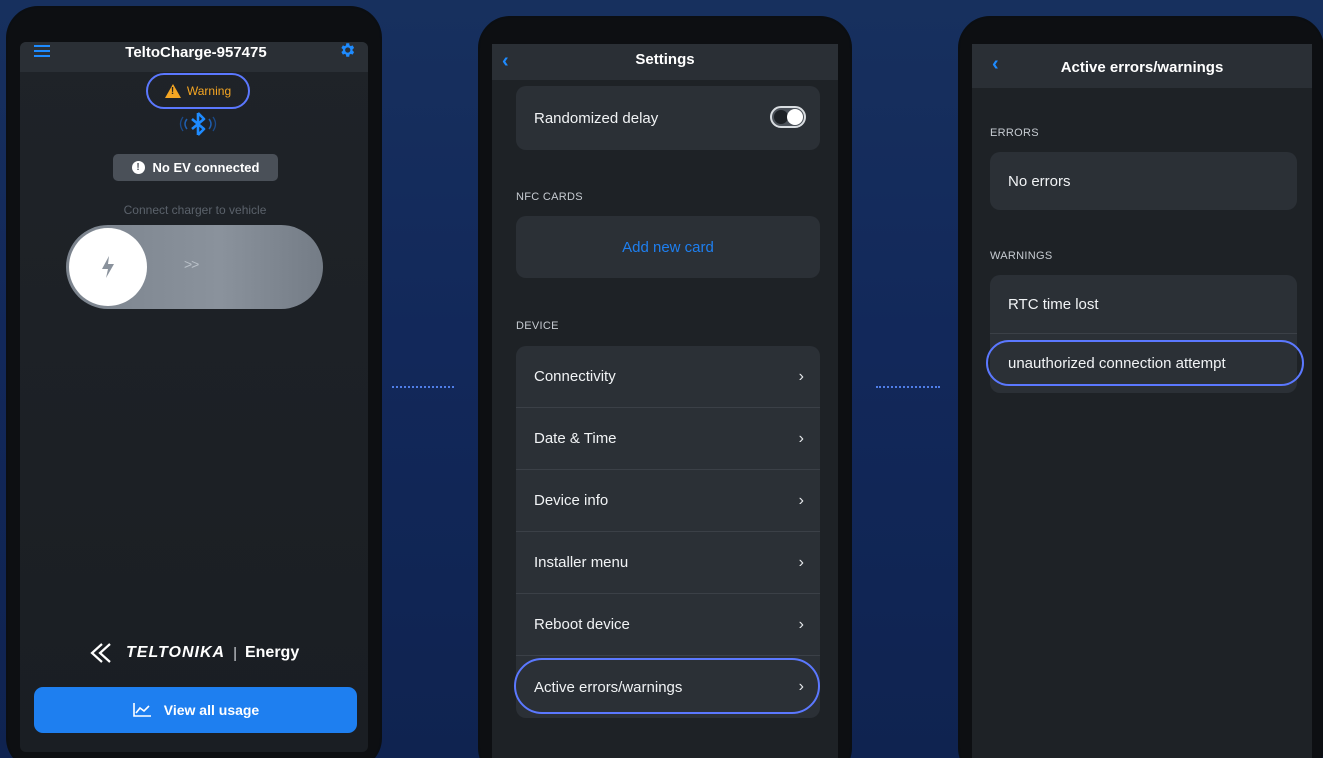 The width and height of the screenshot is (1323, 758). I want to click on menu-item-device-info: Device info ›, so click(668, 501).